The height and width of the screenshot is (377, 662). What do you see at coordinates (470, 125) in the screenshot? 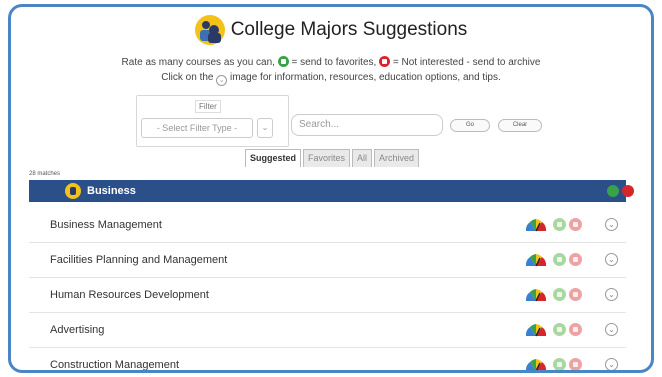
I see `go-button: Go` at bounding box center [470, 125].